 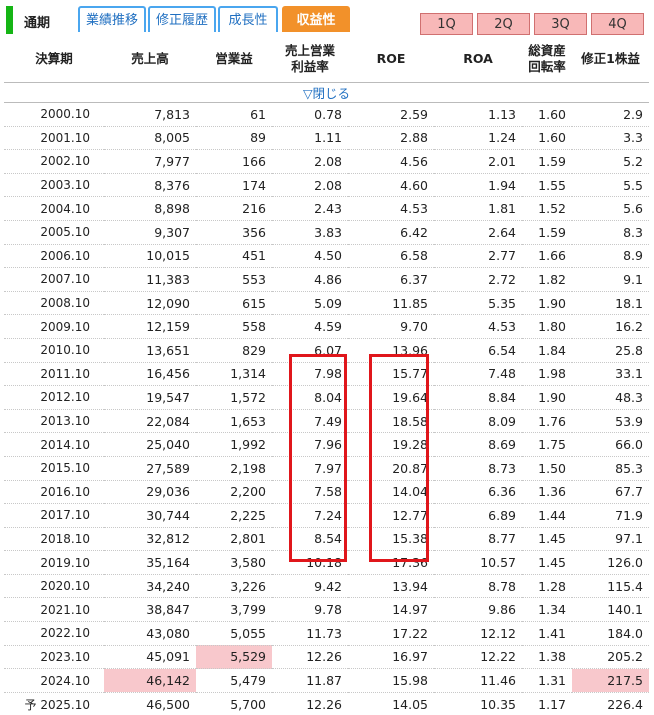 What do you see at coordinates (610, 232) in the screenshot?
I see `cell-eps: 8.3` at bounding box center [610, 232].